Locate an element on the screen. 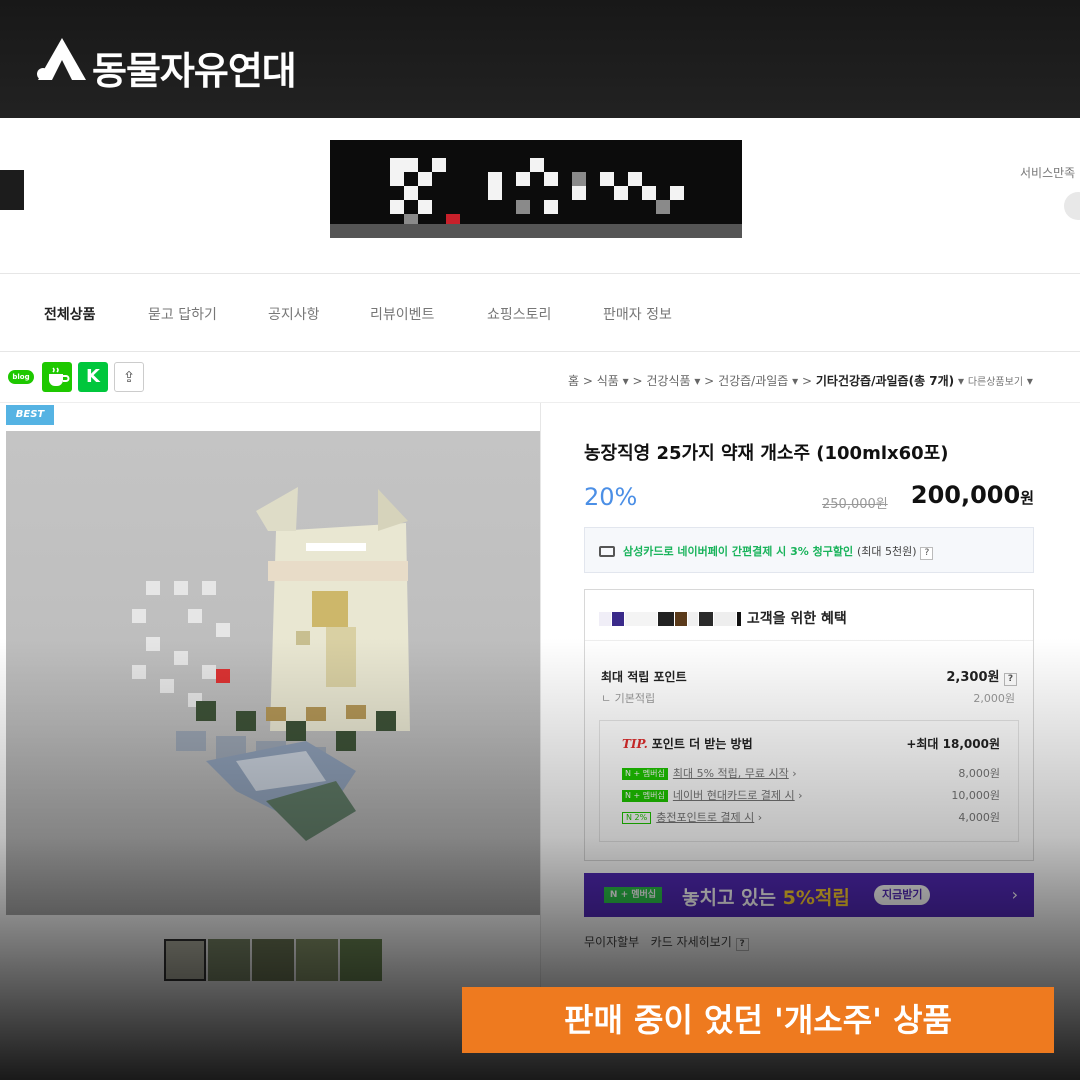  store-nav: 전체상품 묻고 답하기 공지사항 리뷰이벤트 쇼핑스토리 판매자 정보 is located at coordinates (540, 313).